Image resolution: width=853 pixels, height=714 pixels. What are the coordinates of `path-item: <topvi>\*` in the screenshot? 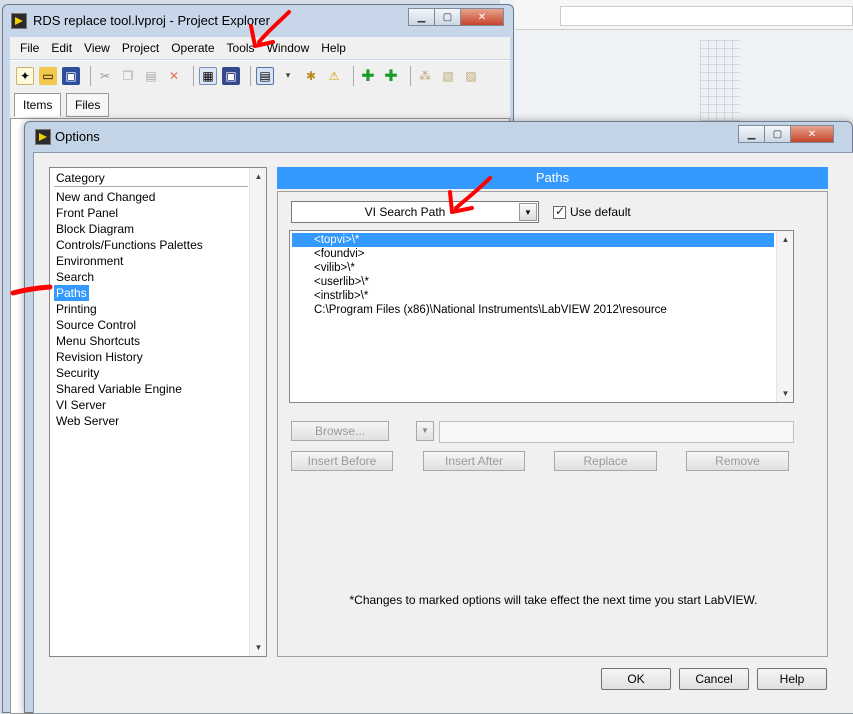 It's located at (533, 240).